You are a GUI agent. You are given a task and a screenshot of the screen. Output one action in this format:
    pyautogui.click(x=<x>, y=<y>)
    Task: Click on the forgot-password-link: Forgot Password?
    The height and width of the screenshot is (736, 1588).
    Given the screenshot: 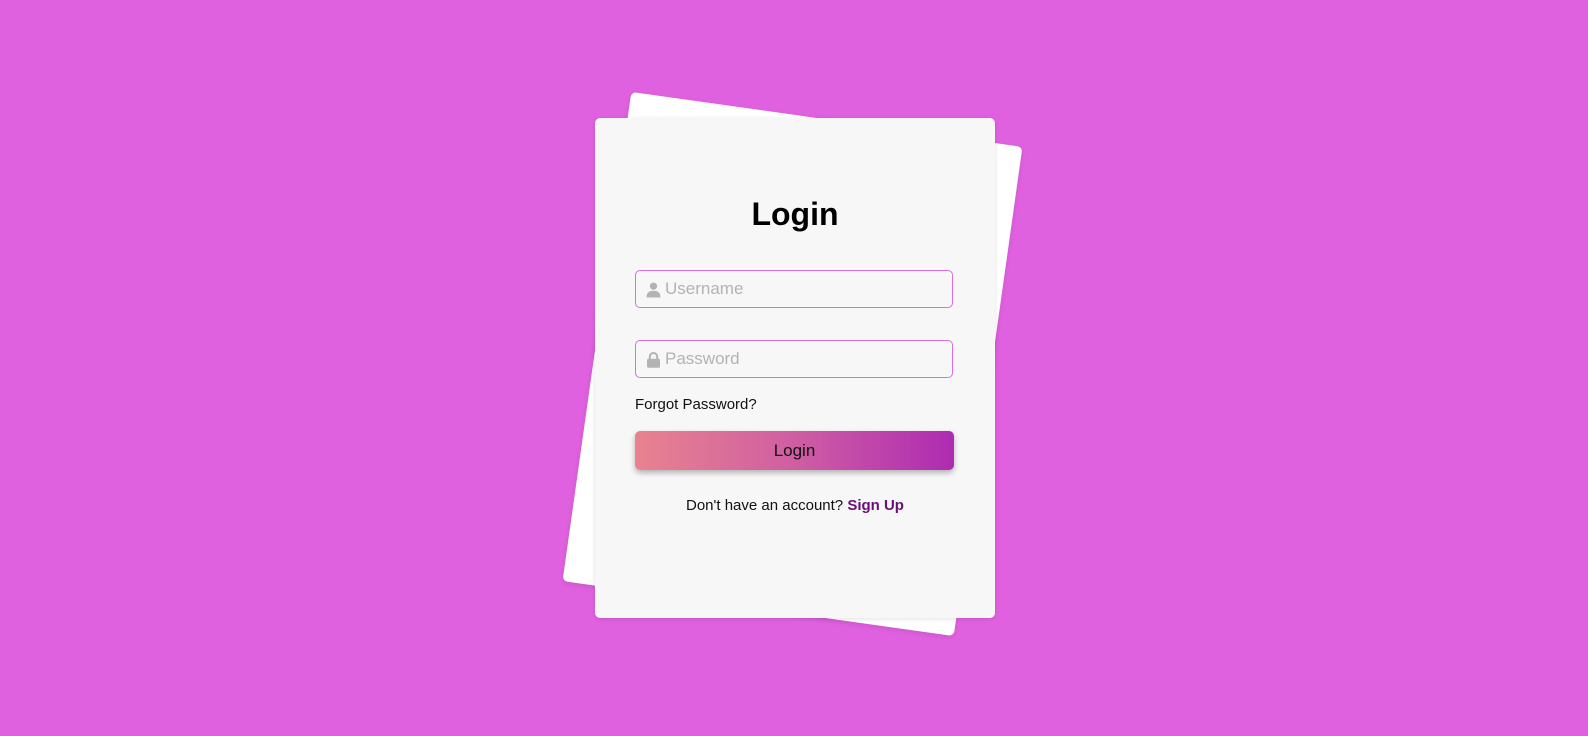 What is the action you would take?
    pyautogui.click(x=696, y=404)
    